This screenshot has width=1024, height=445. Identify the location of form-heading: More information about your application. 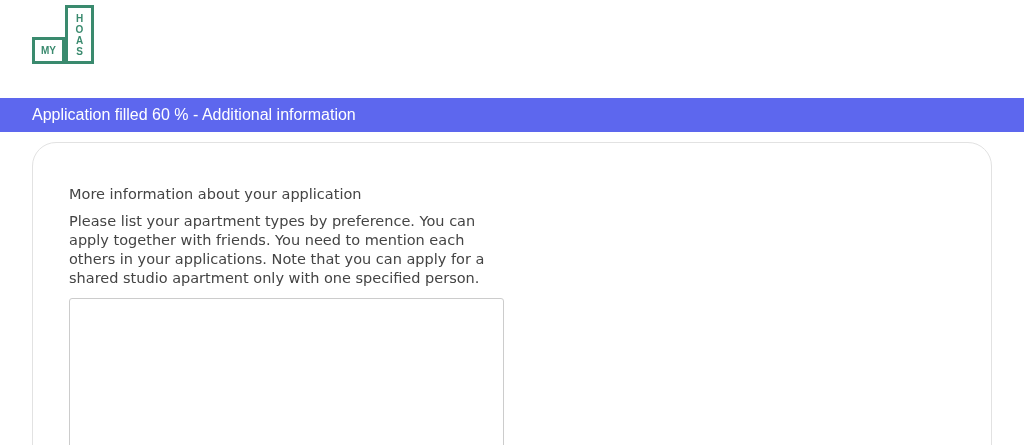
(216, 194).